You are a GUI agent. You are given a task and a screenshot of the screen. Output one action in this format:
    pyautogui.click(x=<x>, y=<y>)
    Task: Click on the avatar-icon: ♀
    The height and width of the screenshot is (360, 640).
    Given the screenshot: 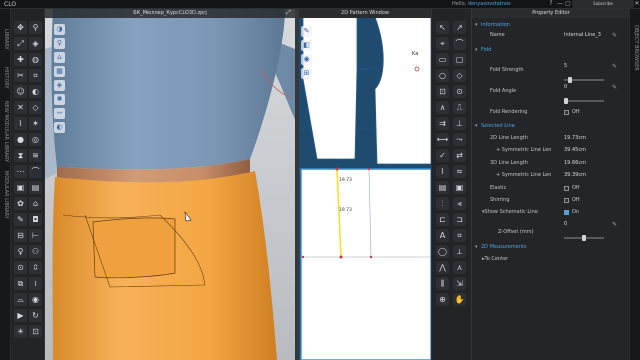 What is the action you would take?
    pyautogui.click(x=20, y=251)
    